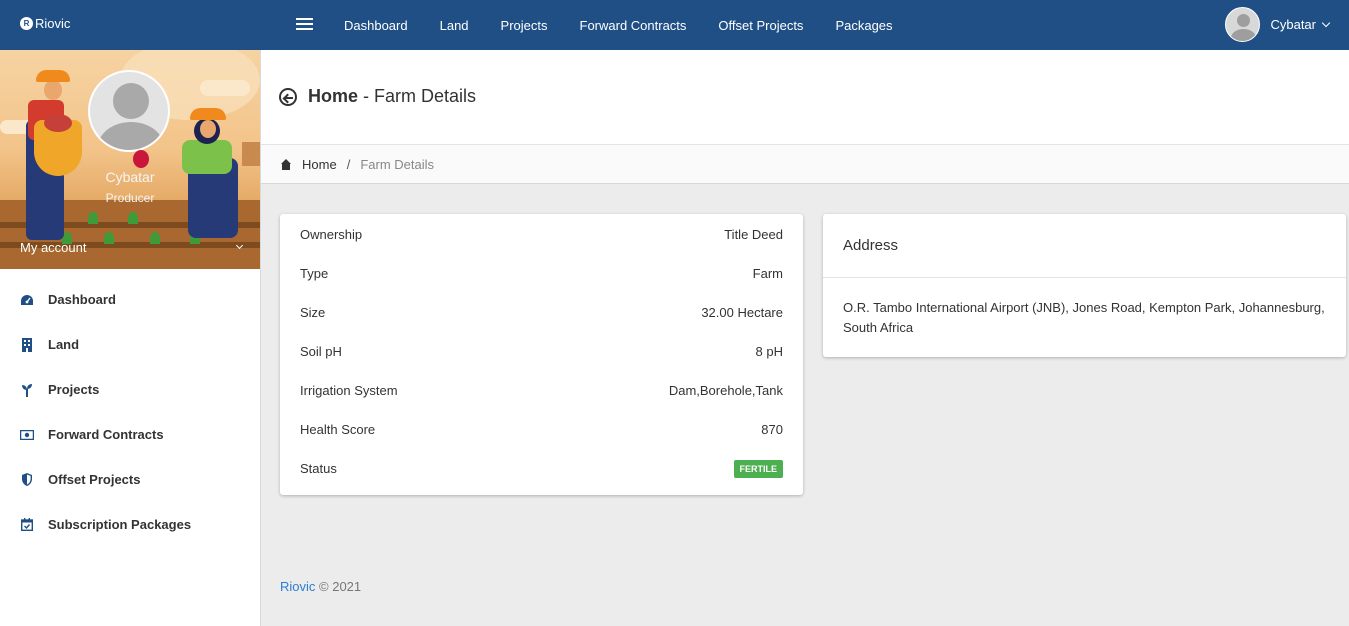 This screenshot has height=626, width=1349. Describe the element at coordinates (106, 434) in the screenshot. I see `sidebar-item-label: Forward Contracts` at that location.